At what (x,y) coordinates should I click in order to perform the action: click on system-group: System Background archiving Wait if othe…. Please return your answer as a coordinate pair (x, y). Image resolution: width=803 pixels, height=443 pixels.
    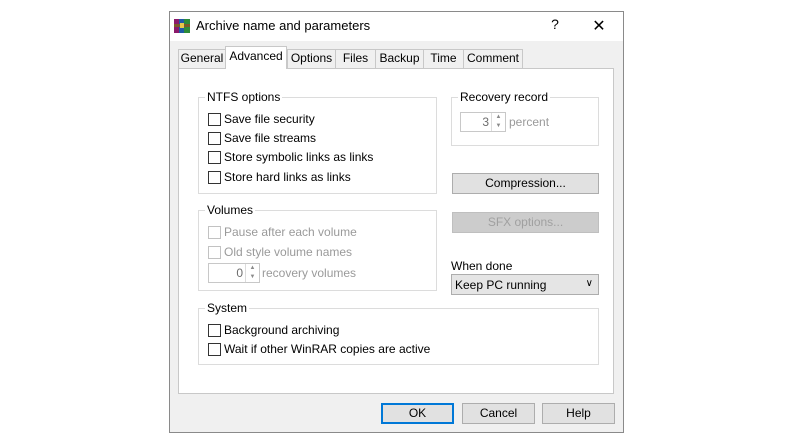
    Looking at the image, I should click on (398, 333).